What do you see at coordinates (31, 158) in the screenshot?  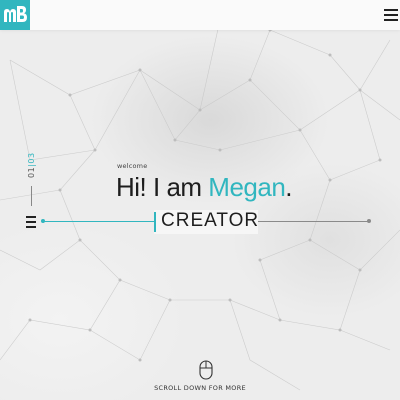 I see `slide-total: 03` at bounding box center [31, 158].